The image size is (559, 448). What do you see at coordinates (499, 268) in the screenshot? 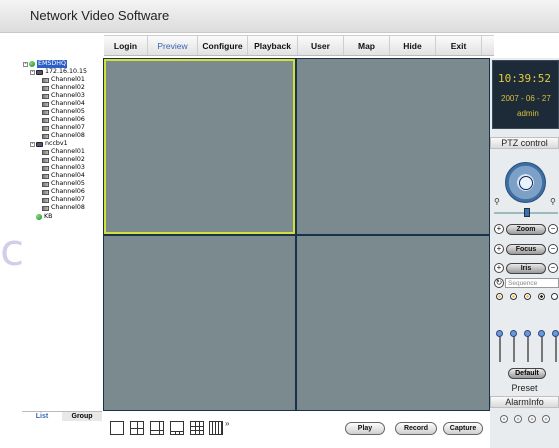
I see `iris-open-button: +` at bounding box center [499, 268].